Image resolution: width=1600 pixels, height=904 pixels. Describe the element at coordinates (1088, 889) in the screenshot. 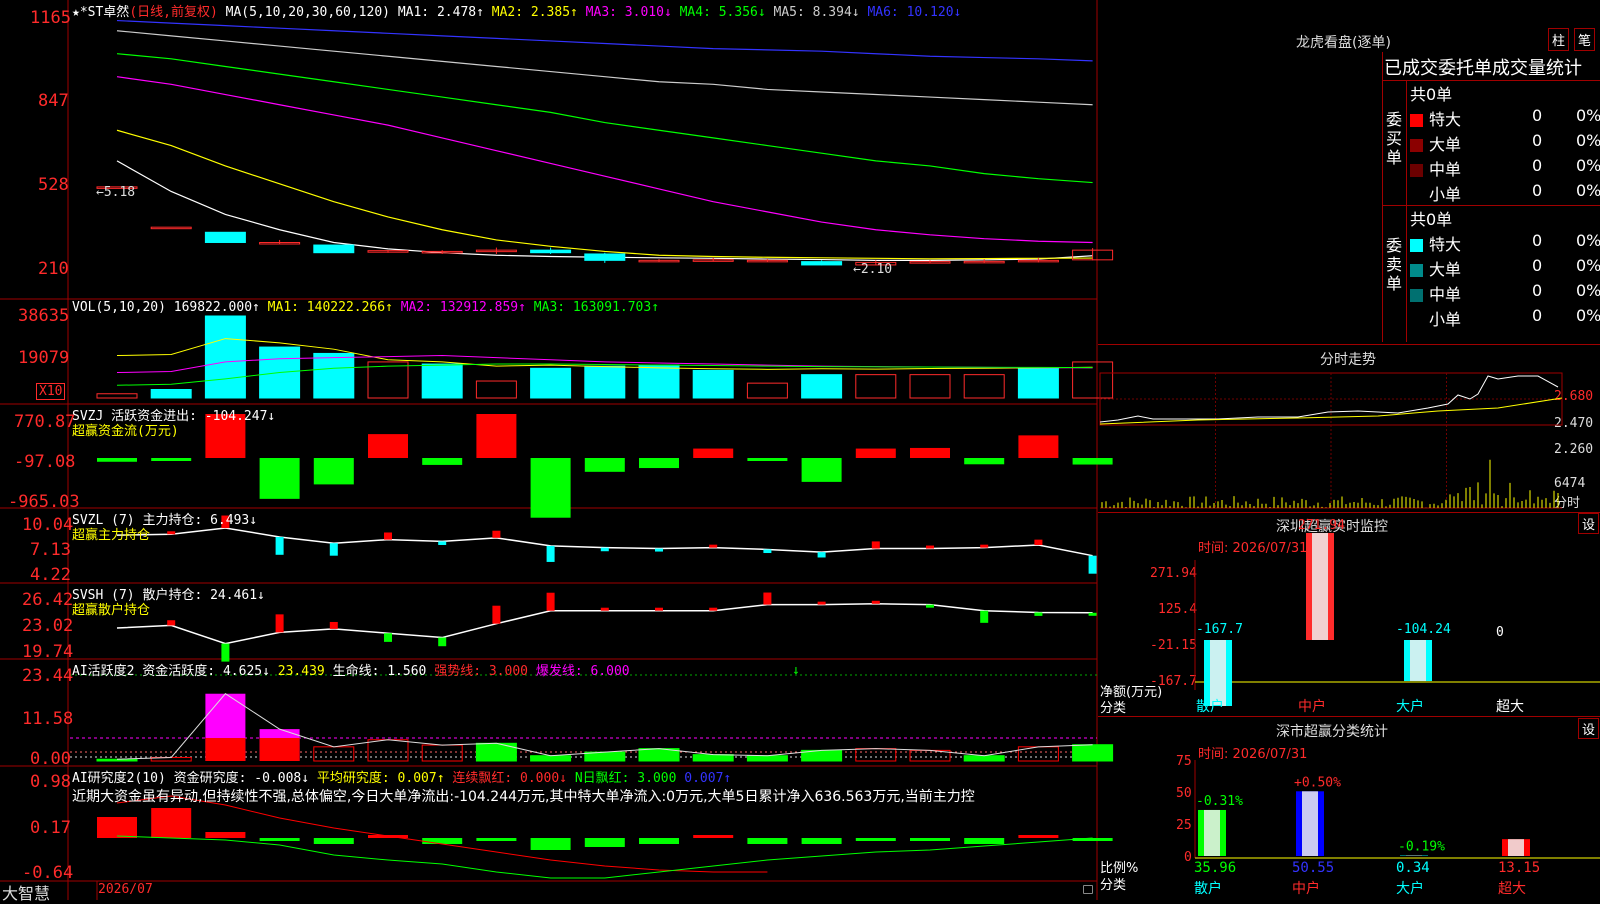

I see `lock-icon` at that location.